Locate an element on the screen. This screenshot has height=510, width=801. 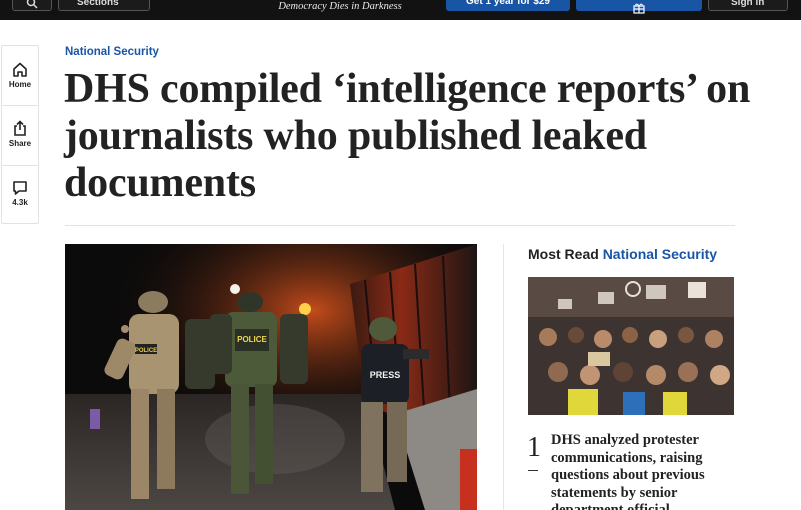
comments-rail-button: 4.3k is located at coordinates (20, 193).